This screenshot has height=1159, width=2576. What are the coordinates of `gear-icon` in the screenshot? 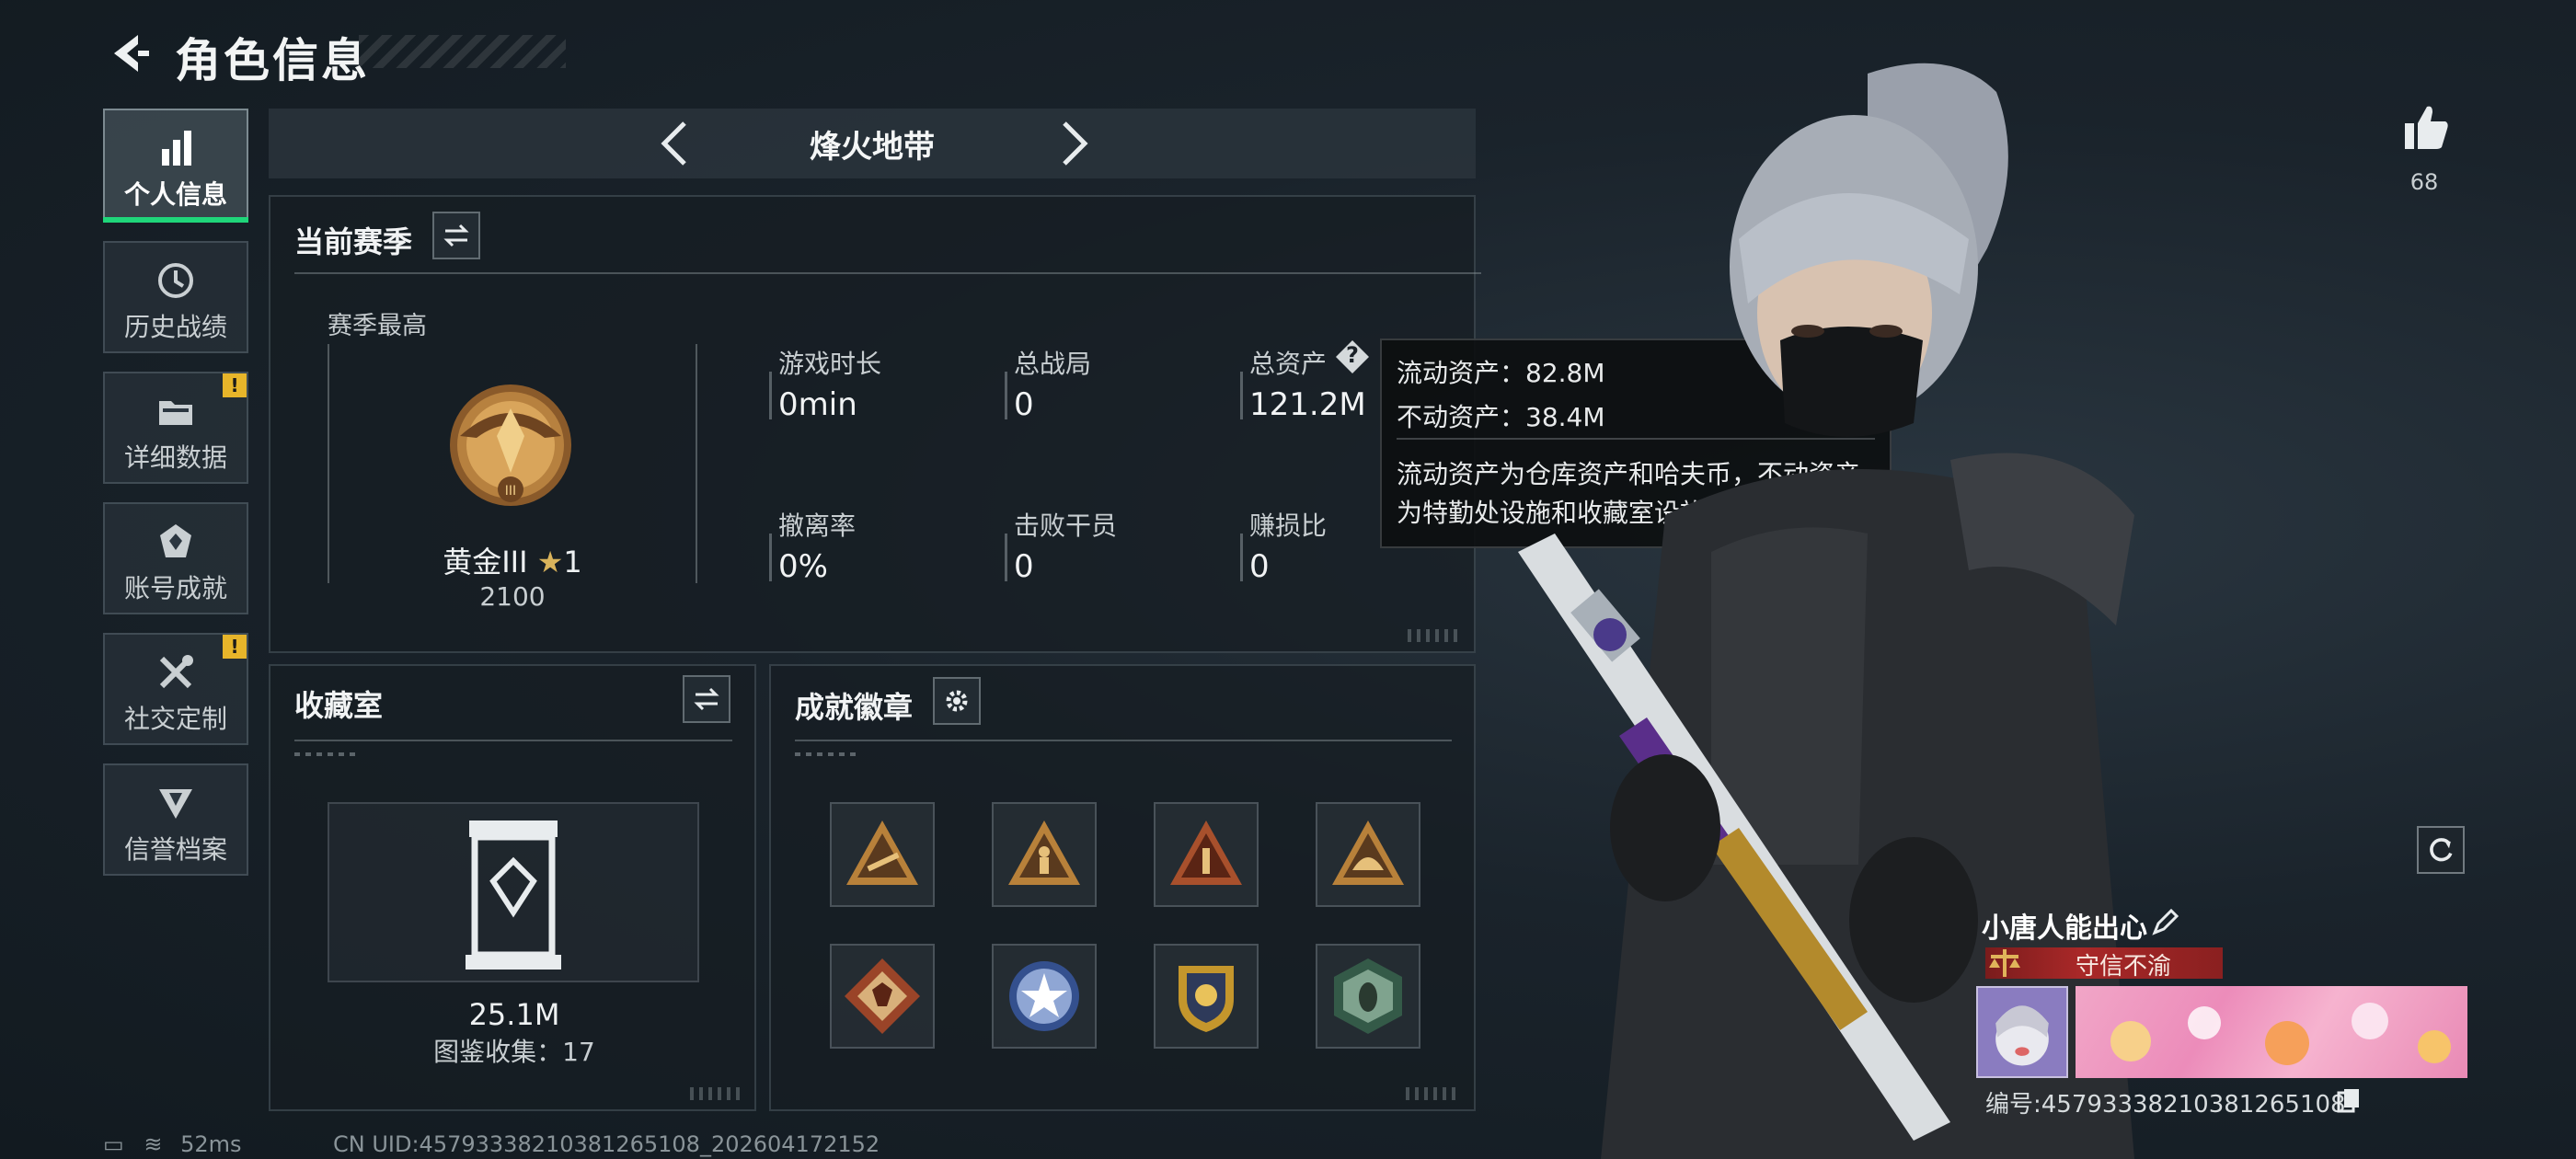 It's located at (957, 701).